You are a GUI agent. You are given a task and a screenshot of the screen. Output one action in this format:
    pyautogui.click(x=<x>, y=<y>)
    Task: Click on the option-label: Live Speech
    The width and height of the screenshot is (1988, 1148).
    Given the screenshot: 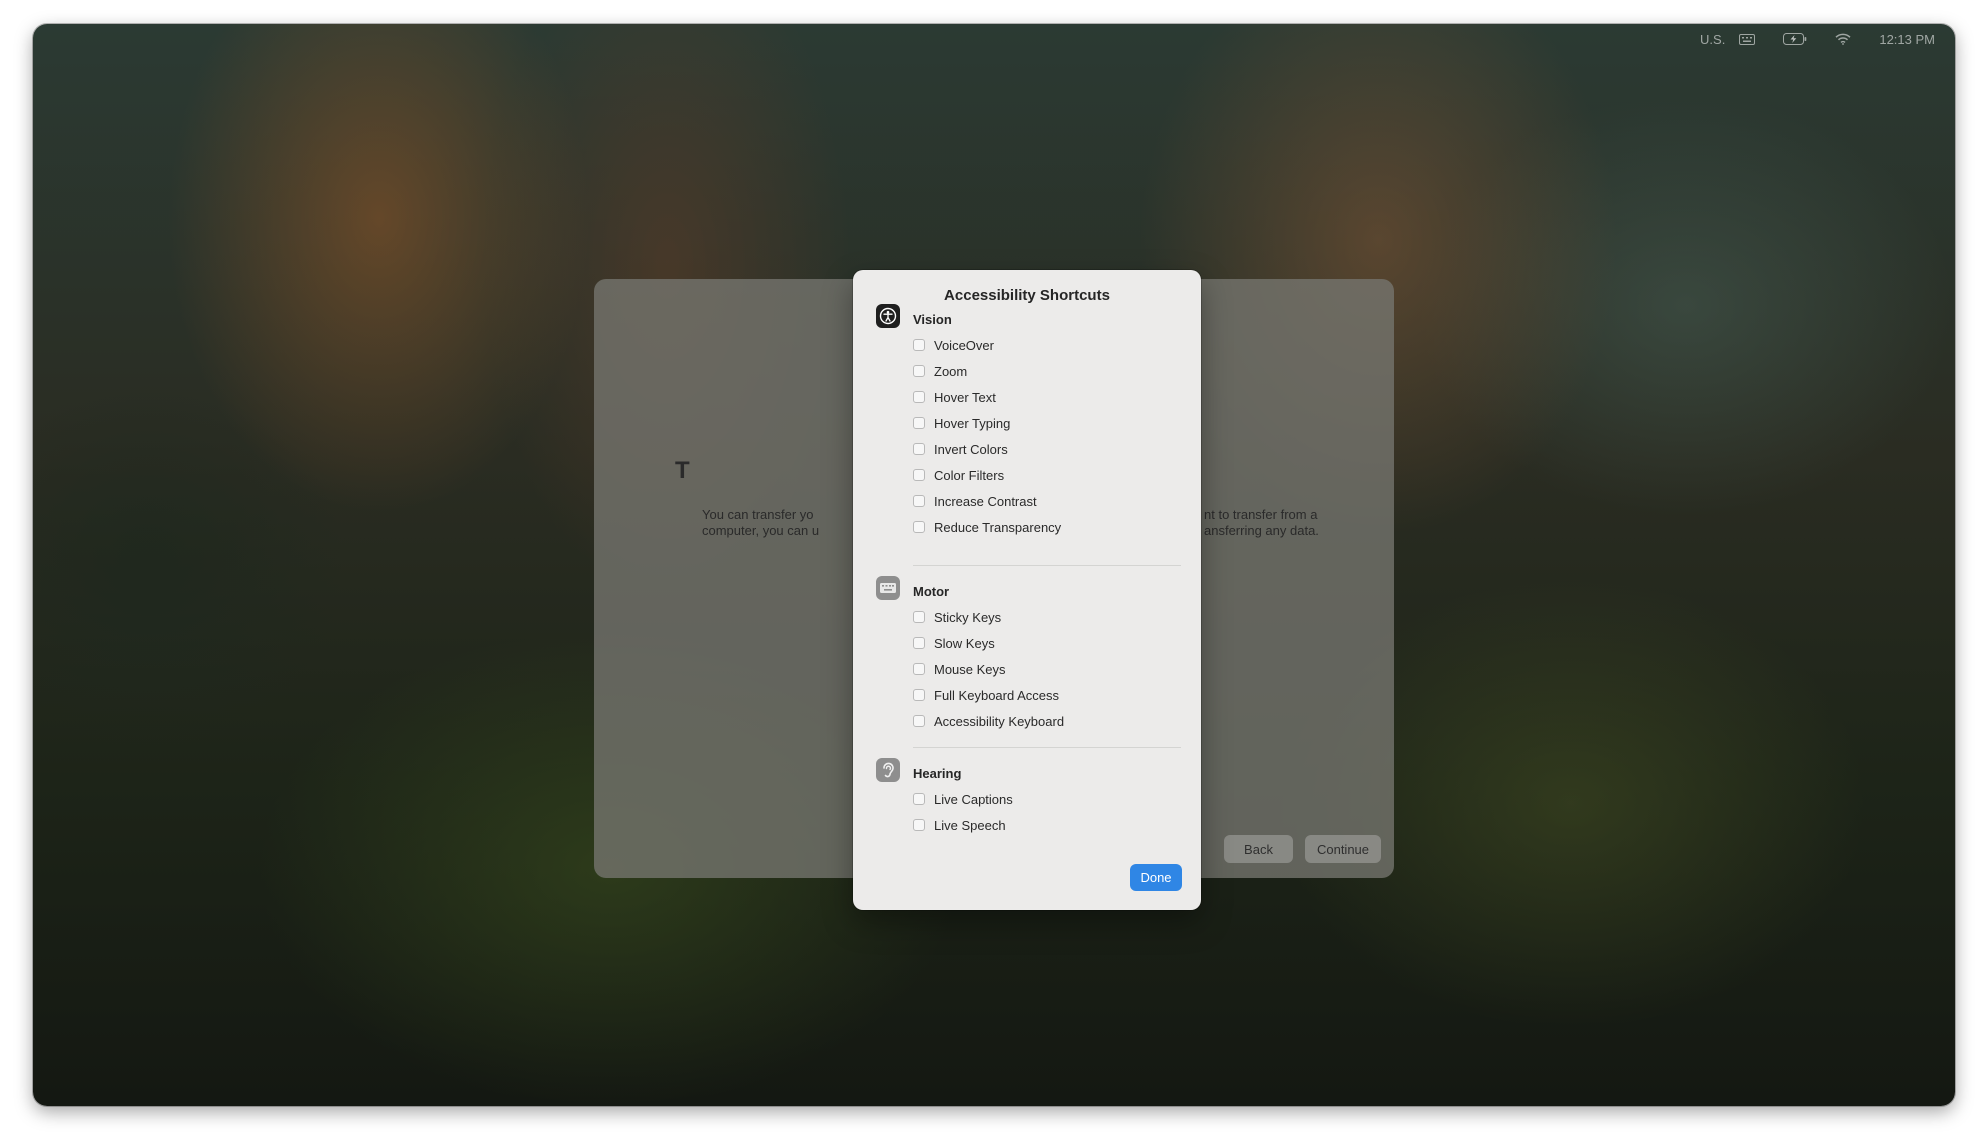 What is the action you would take?
    pyautogui.click(x=970, y=825)
    